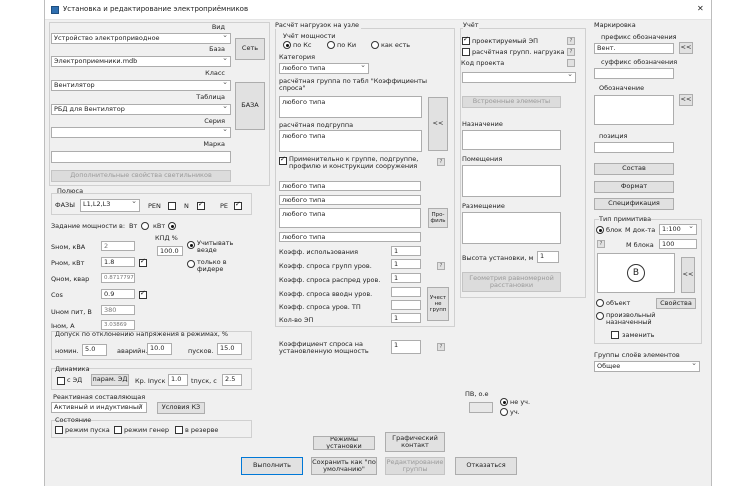 This screenshot has width=756, height=486. I want to click on n-checkbox, so click(201, 205).